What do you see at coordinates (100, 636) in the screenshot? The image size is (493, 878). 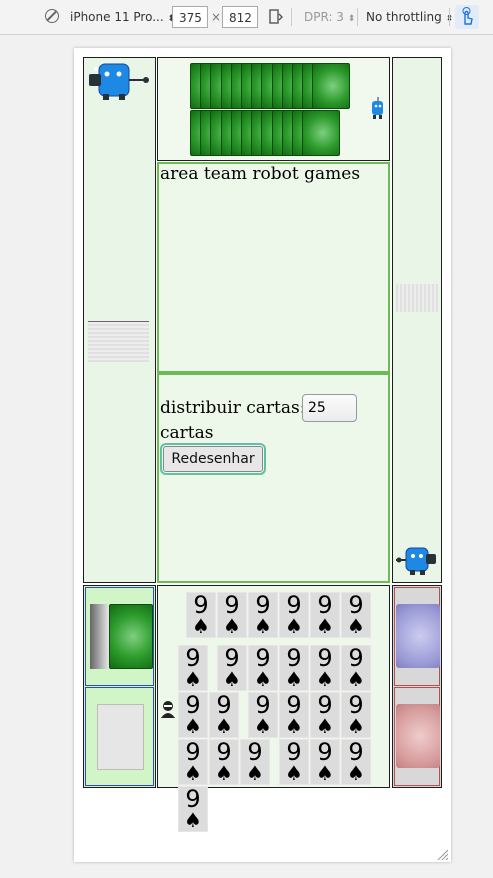 I see `draw-pile-edge` at bounding box center [100, 636].